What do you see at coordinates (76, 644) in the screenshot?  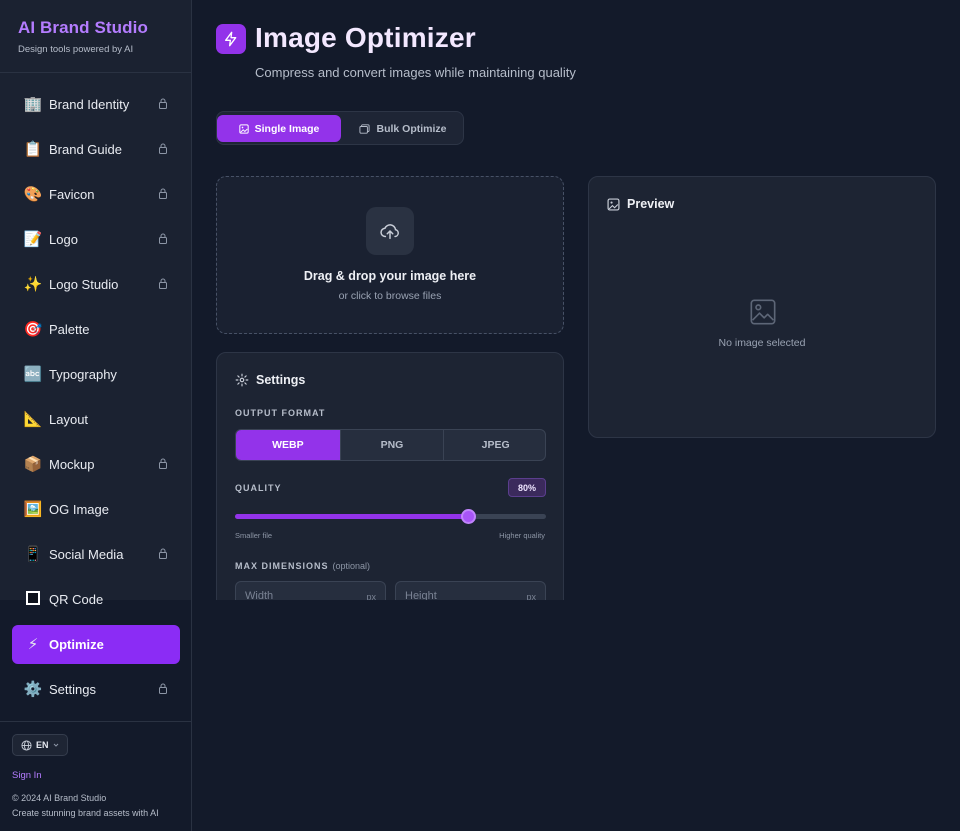 I see `sidebar-item-label: Optimize` at bounding box center [76, 644].